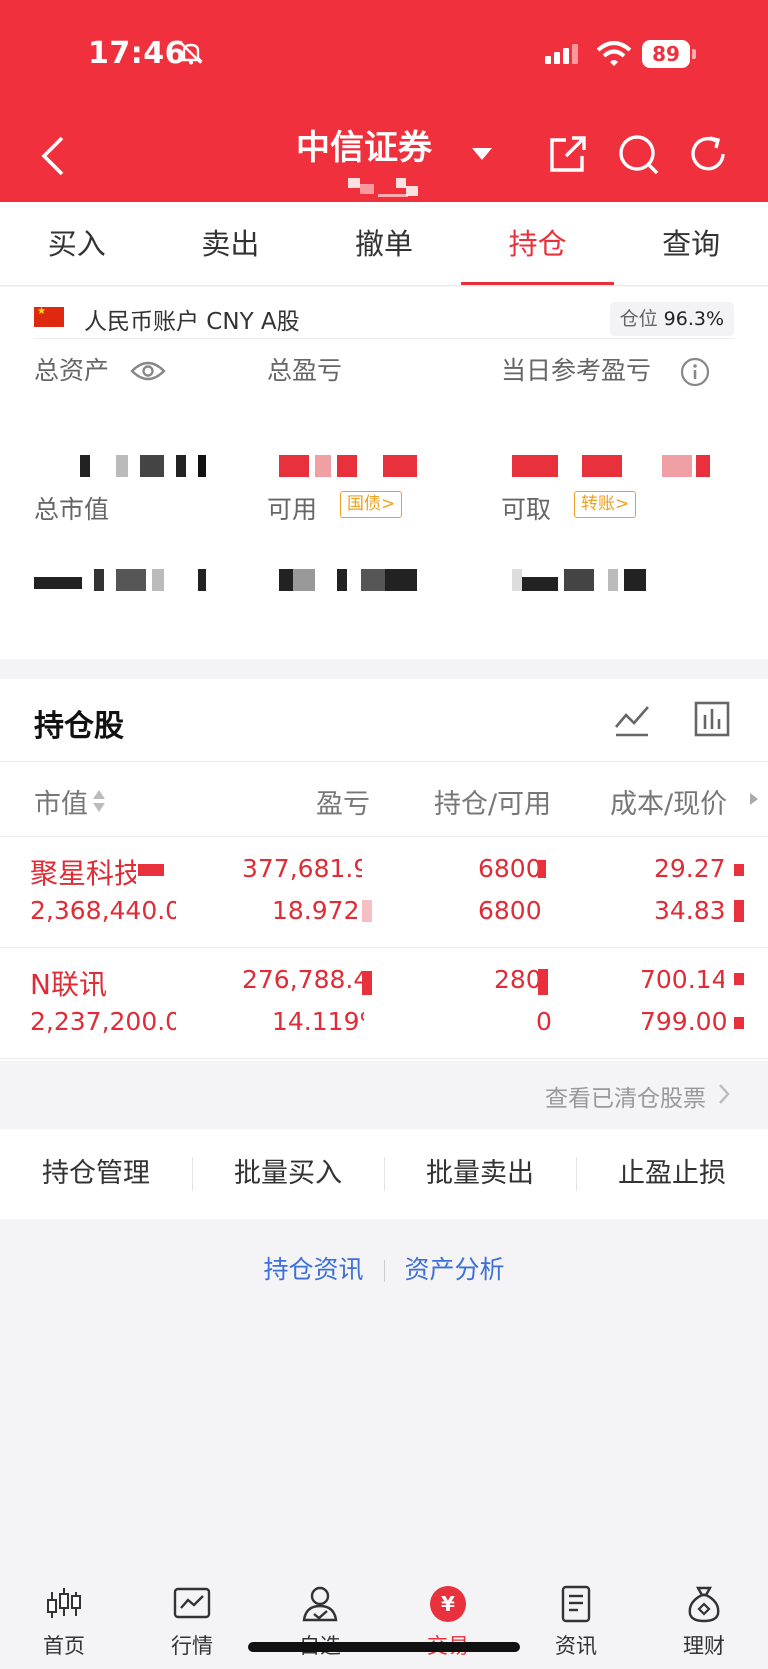 The width and height of the screenshot is (768, 1669). What do you see at coordinates (231, 243) in the screenshot?
I see `tab-sell: 卖出` at bounding box center [231, 243].